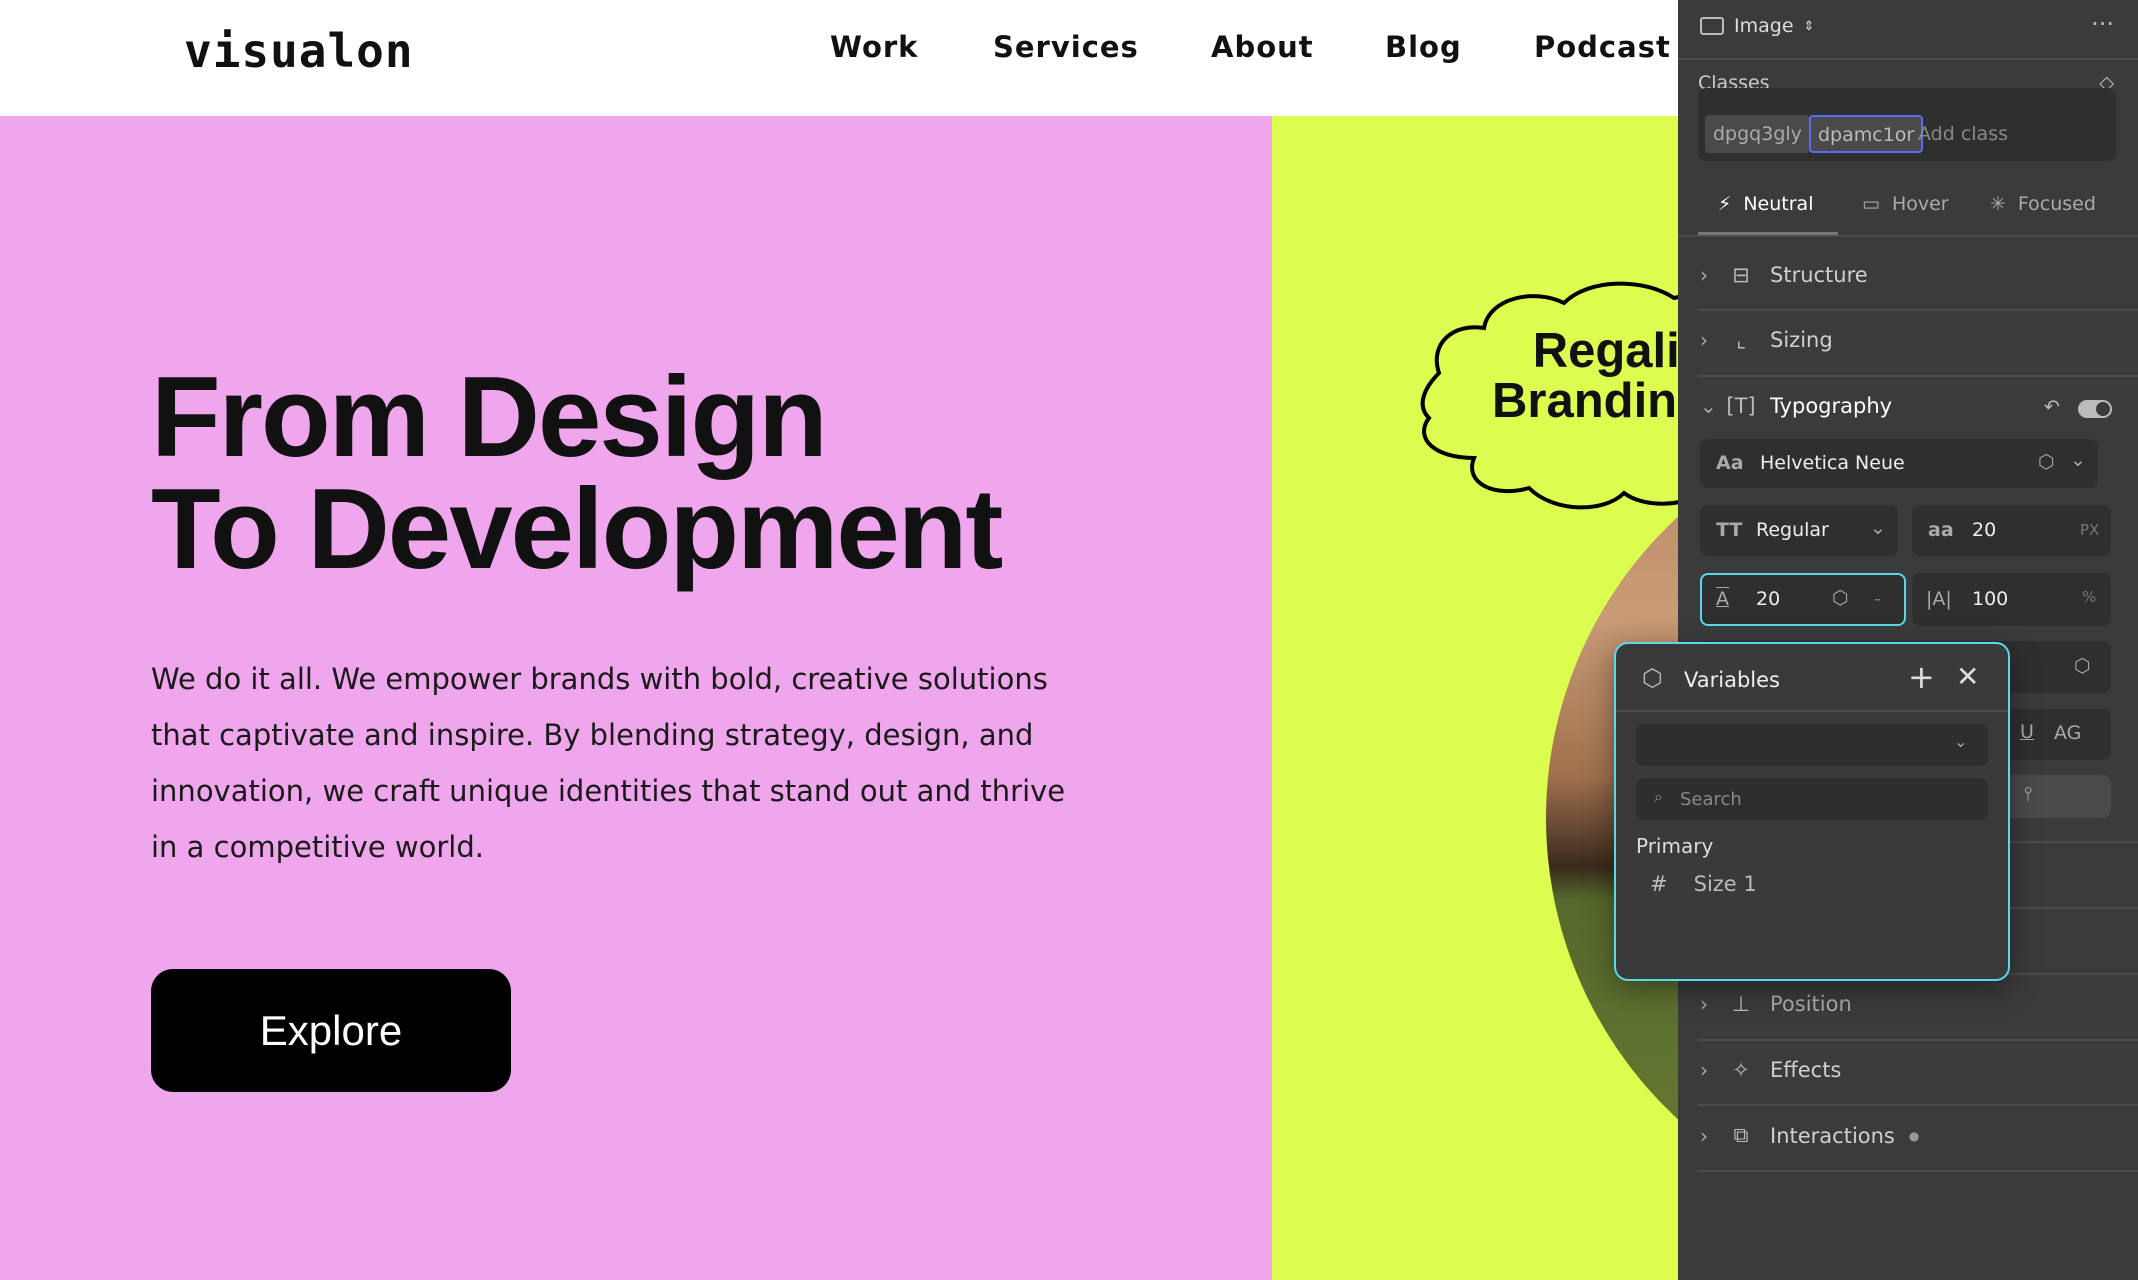  I want to click on hero-title-line-2: To Development, so click(577, 529).